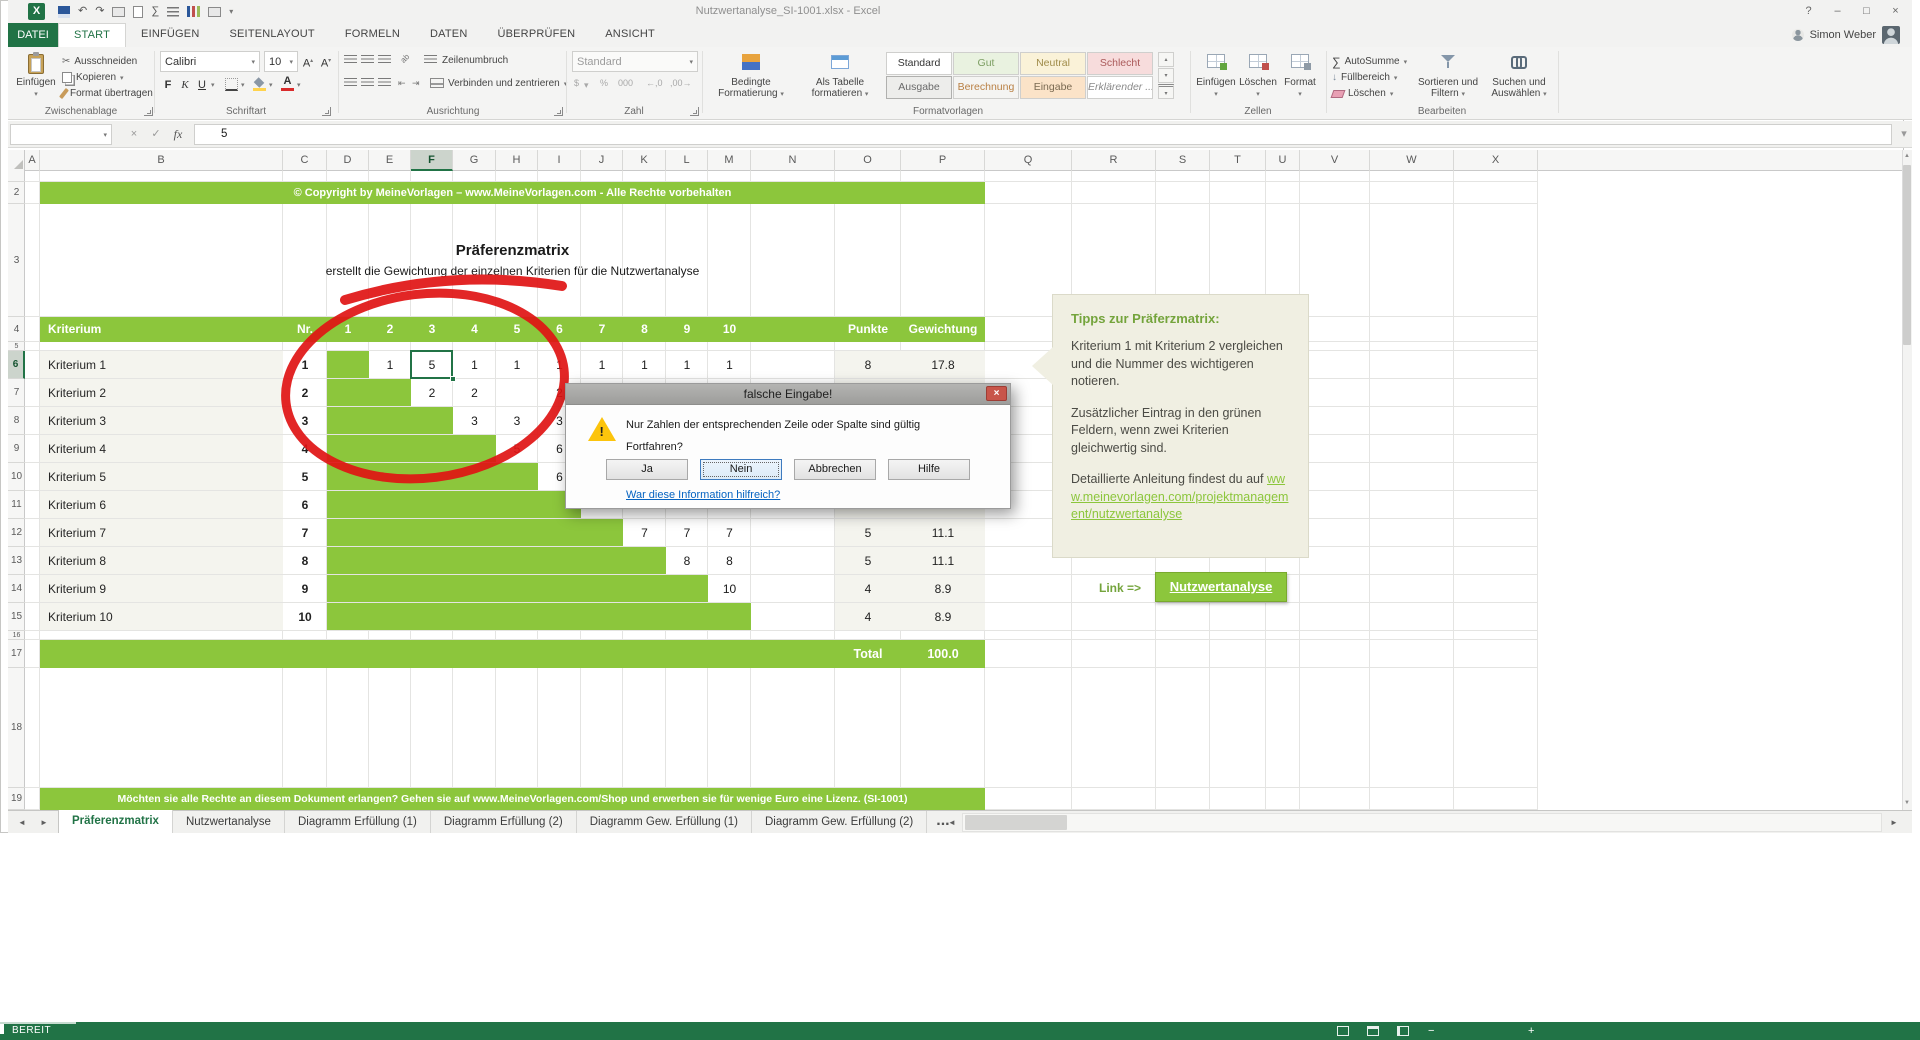 The image size is (1920, 1040). Describe the element at coordinates (729, 533) in the screenshot. I see `cell-M12: 7` at that location.